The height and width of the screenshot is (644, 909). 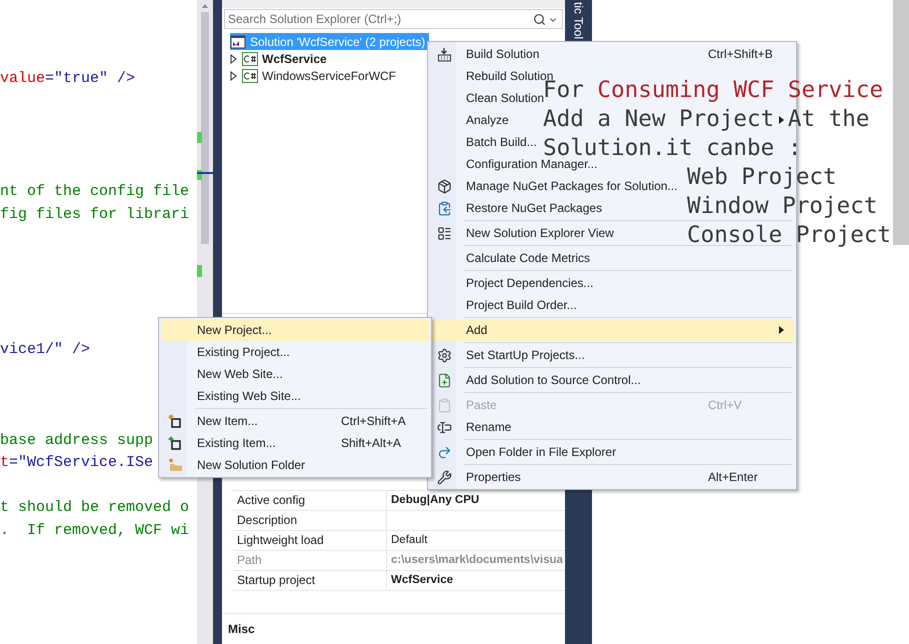 What do you see at coordinates (528, 258) in the screenshot?
I see `menu-item: Calculate Code Metrics` at bounding box center [528, 258].